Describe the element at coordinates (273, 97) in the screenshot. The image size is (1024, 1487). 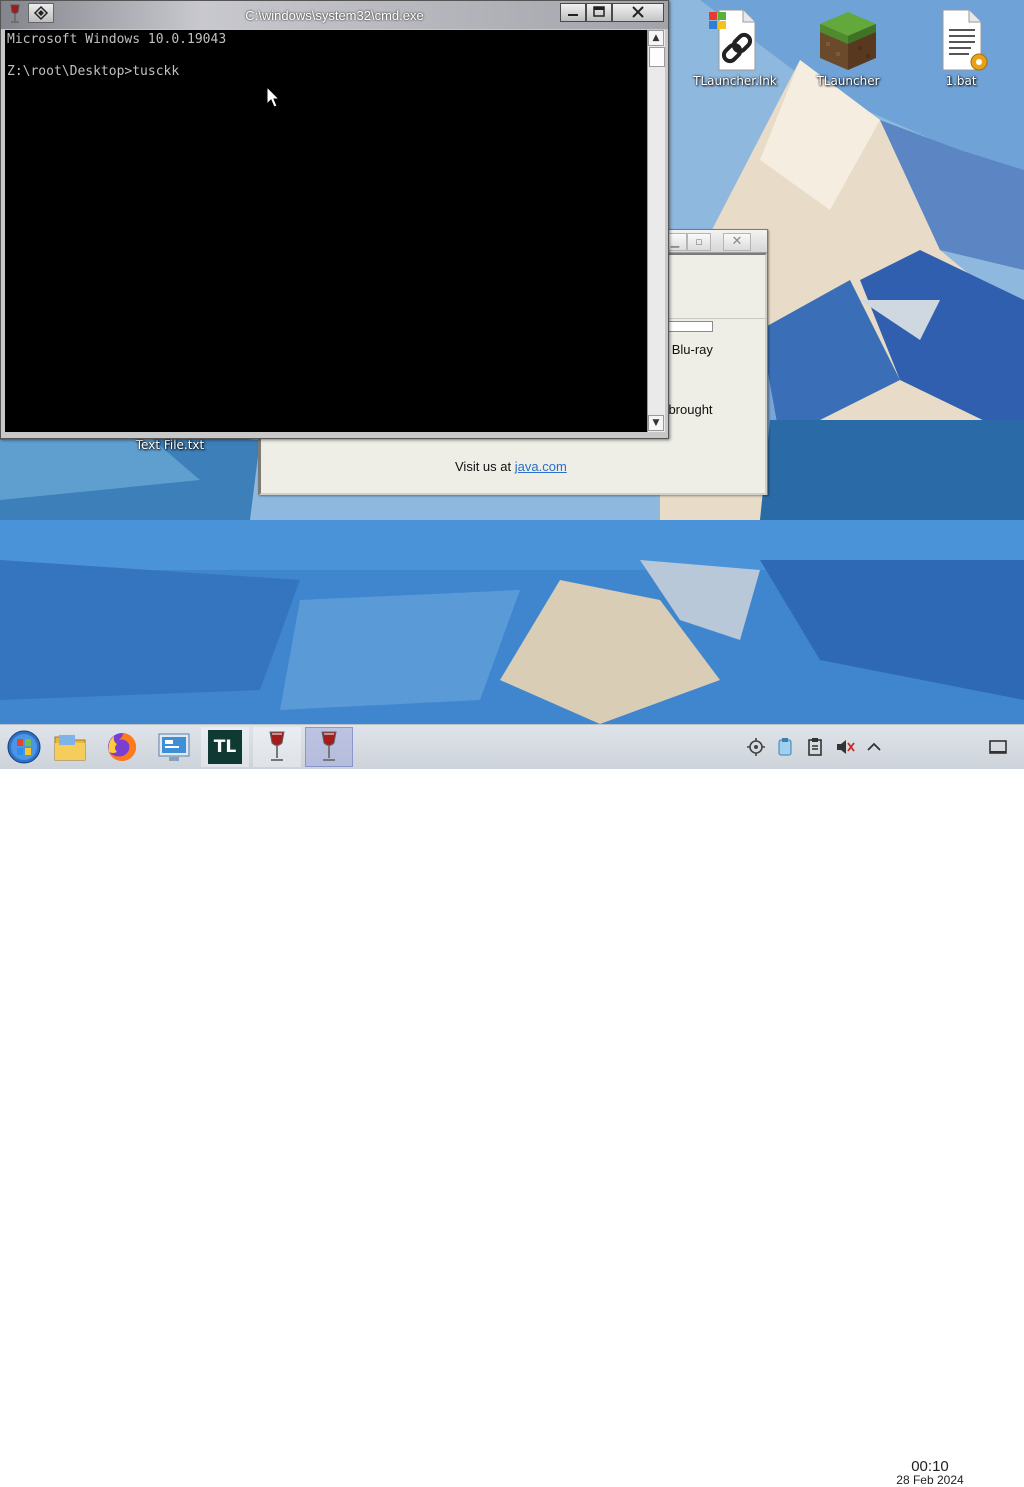
I see `mouse-cursor-icon` at that location.